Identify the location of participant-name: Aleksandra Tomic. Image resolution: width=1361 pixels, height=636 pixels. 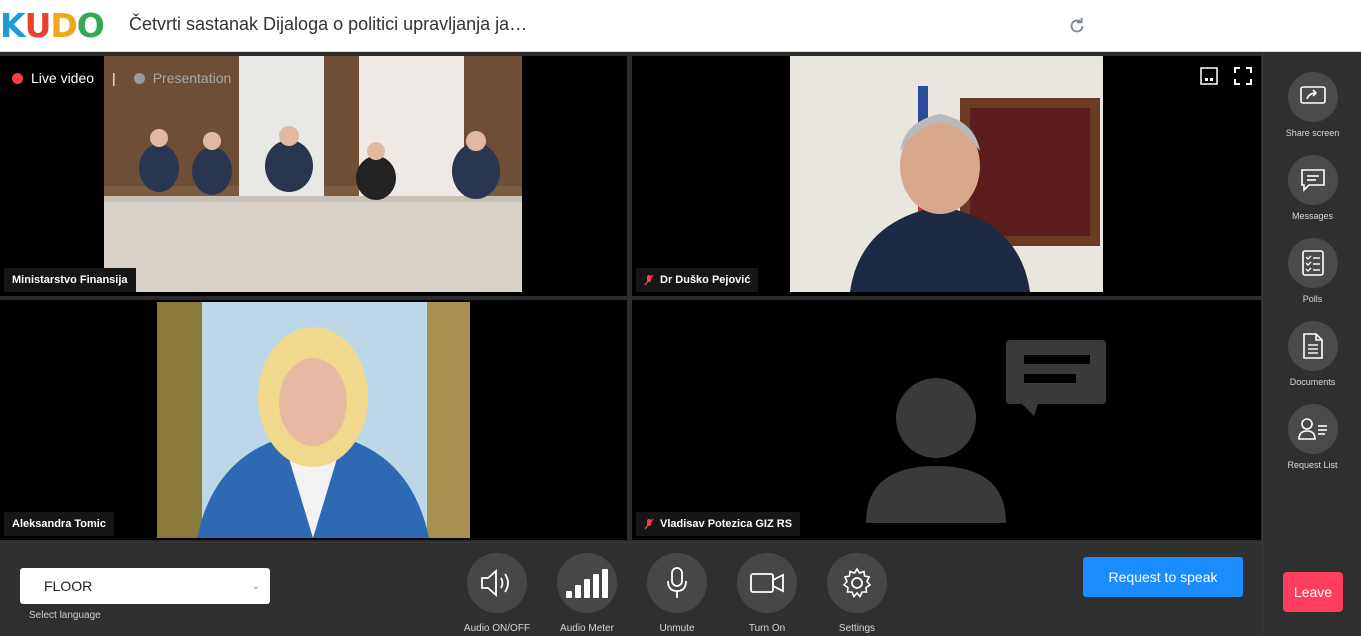
(59, 524).